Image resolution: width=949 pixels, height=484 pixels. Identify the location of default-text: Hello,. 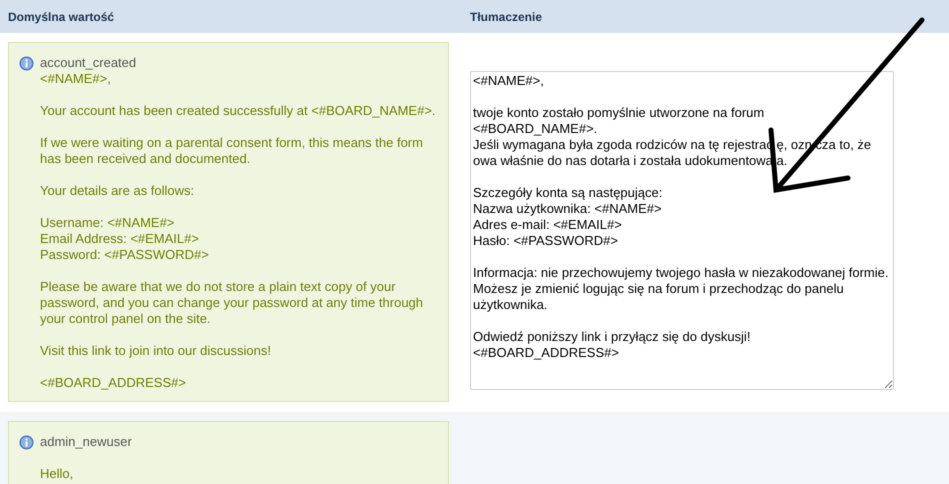
(57, 474).